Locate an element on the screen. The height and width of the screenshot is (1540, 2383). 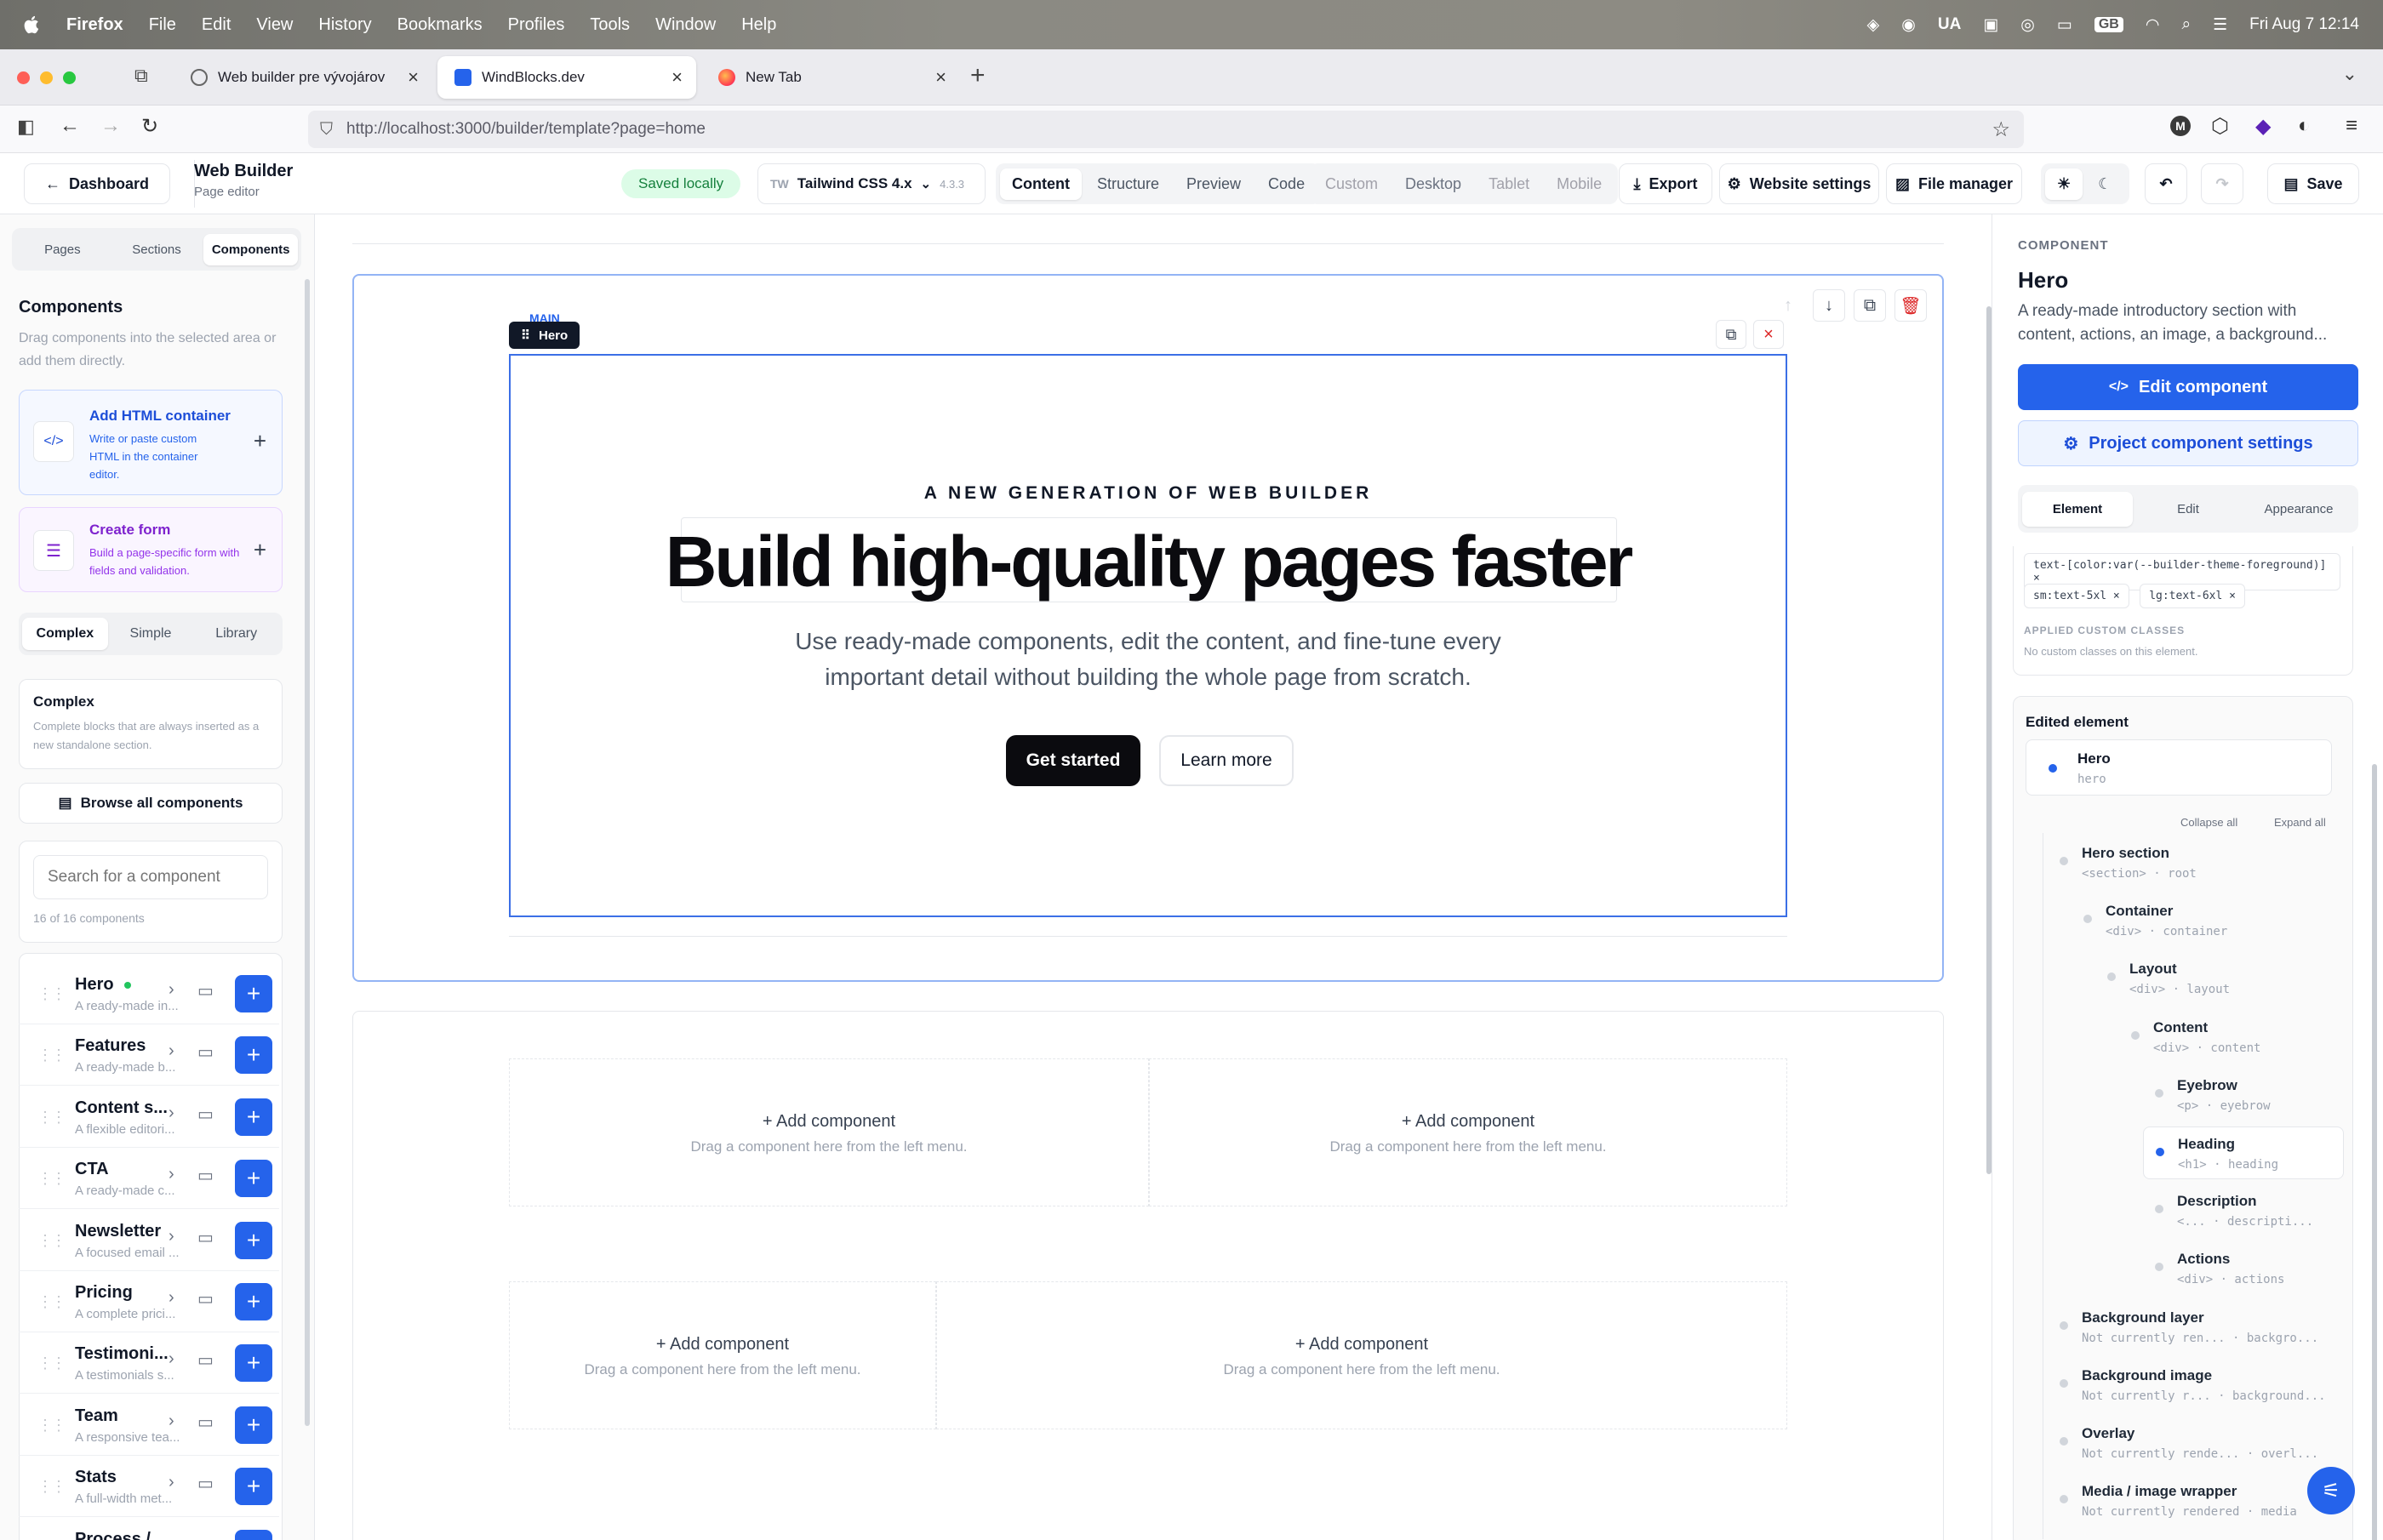
tab-web-builder: Web builder pre vývojárov × is located at coordinates (303, 77).